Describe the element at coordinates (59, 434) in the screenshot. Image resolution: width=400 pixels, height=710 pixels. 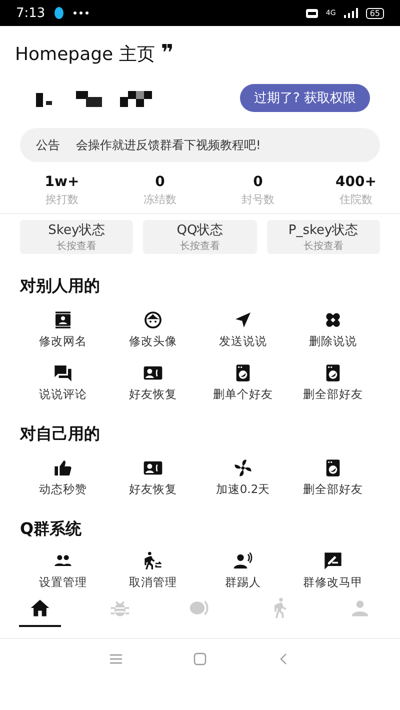
I see `section-title: 对自己用的` at that location.